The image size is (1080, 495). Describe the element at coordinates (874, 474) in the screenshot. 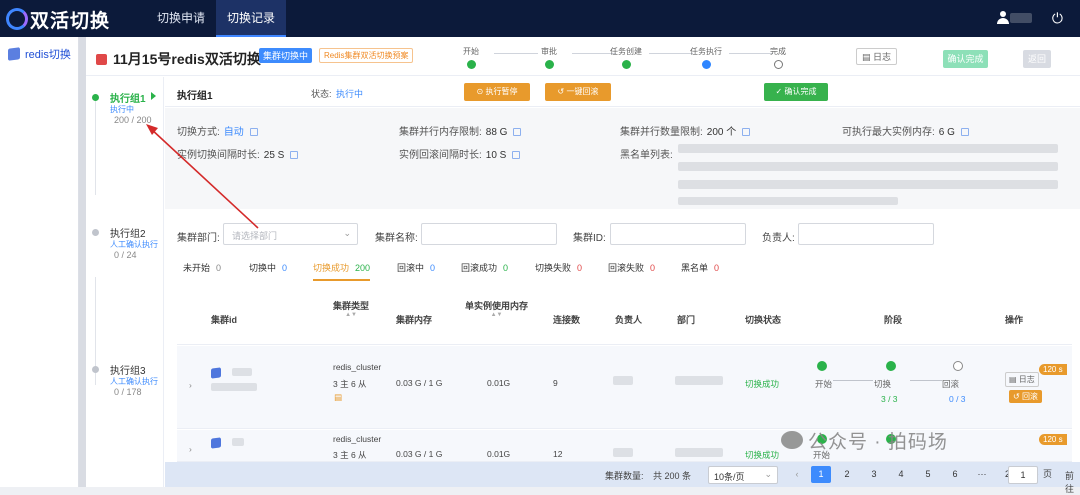

I see `page-3: 3` at that location.